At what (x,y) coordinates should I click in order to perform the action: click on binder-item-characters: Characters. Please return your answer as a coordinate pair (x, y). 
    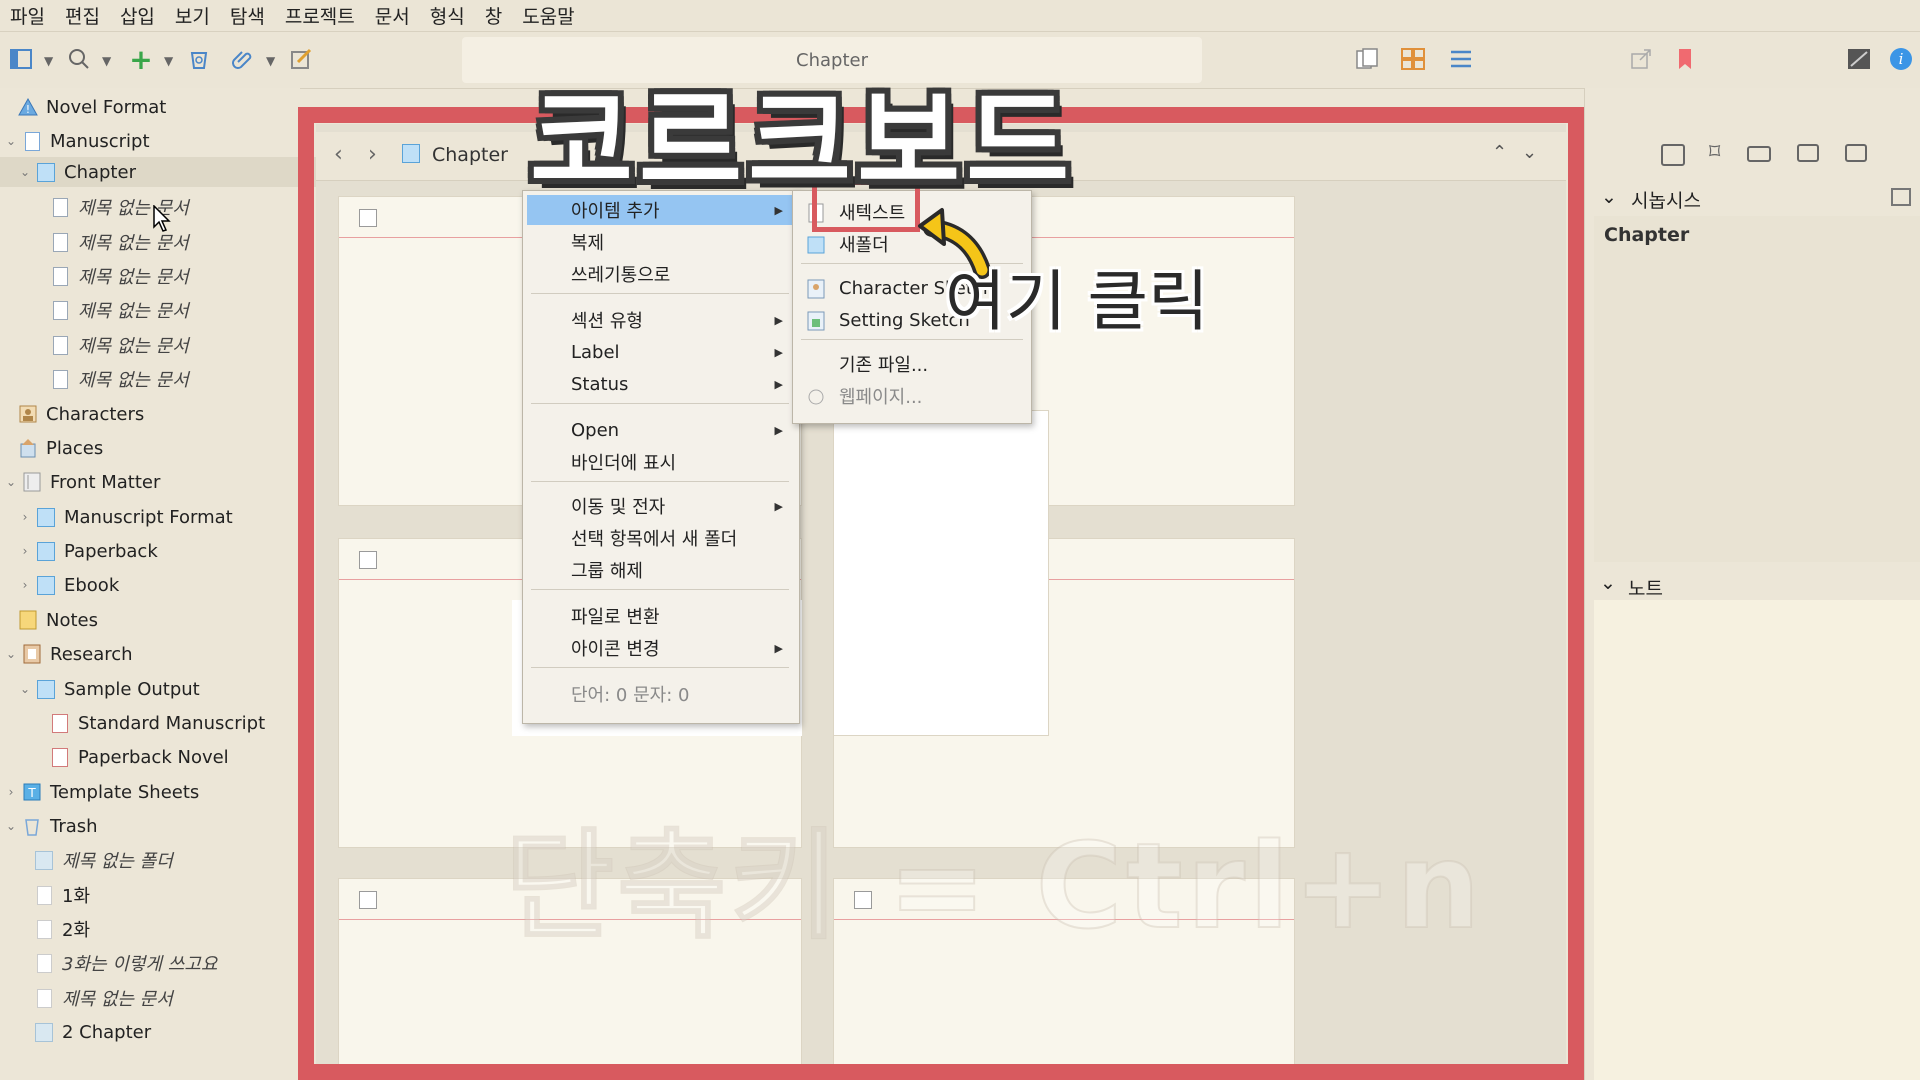
    Looking at the image, I should click on (159, 414).